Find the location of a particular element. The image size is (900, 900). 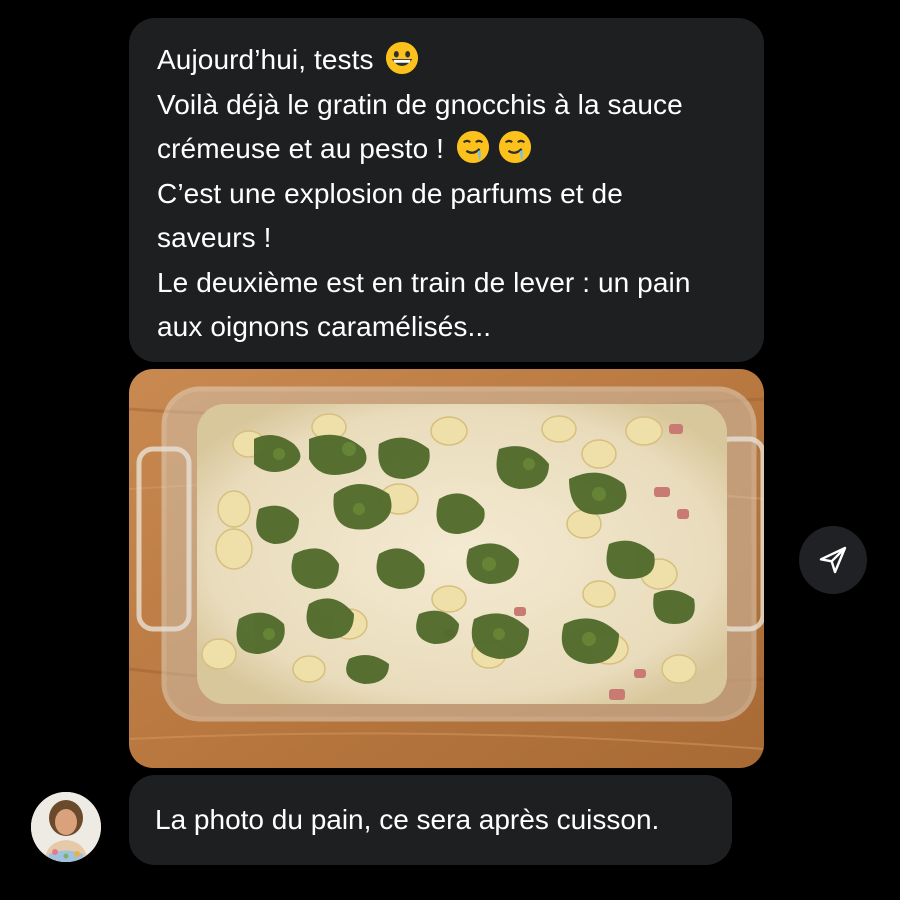

avatar is located at coordinates (66, 827).